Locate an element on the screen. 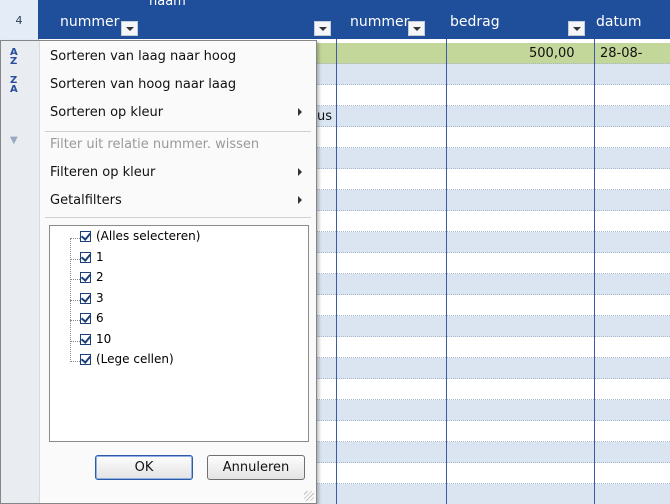 The height and width of the screenshot is (504, 670). table-header-row: nummer naam nummer bedrag datum is located at coordinates (354, 19).